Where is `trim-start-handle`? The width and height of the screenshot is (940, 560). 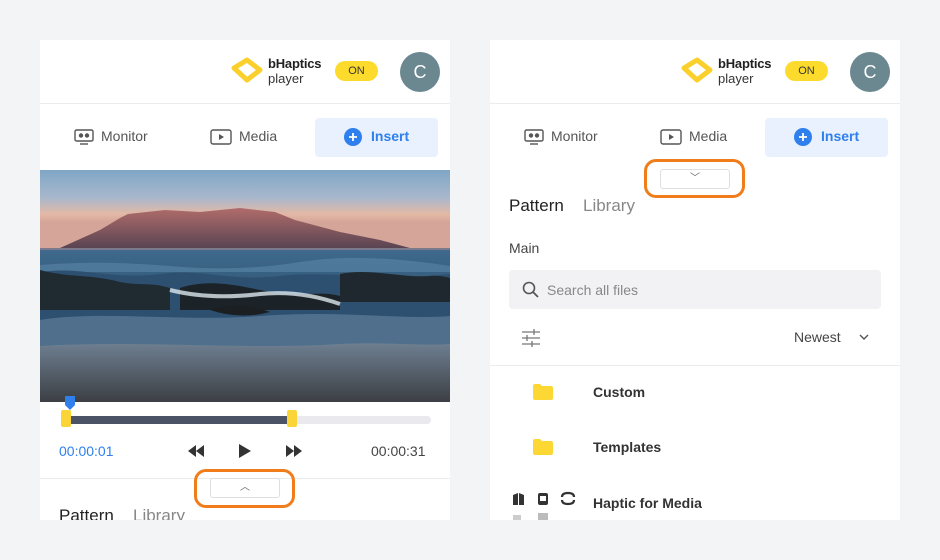 trim-start-handle is located at coordinates (66, 418).